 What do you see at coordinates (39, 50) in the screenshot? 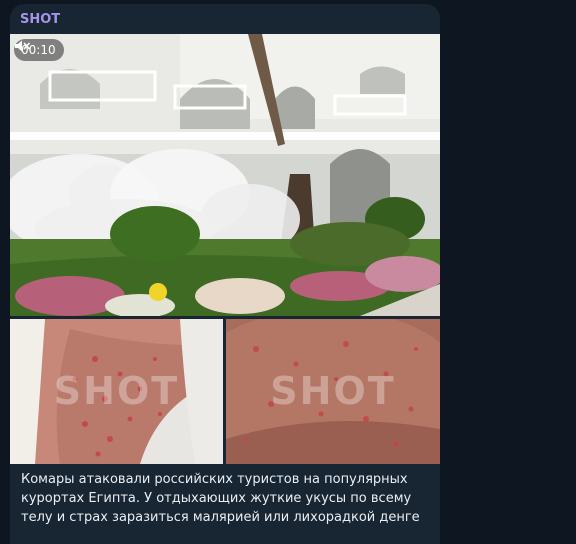
I see `video-duration-badge: 00:10` at bounding box center [39, 50].